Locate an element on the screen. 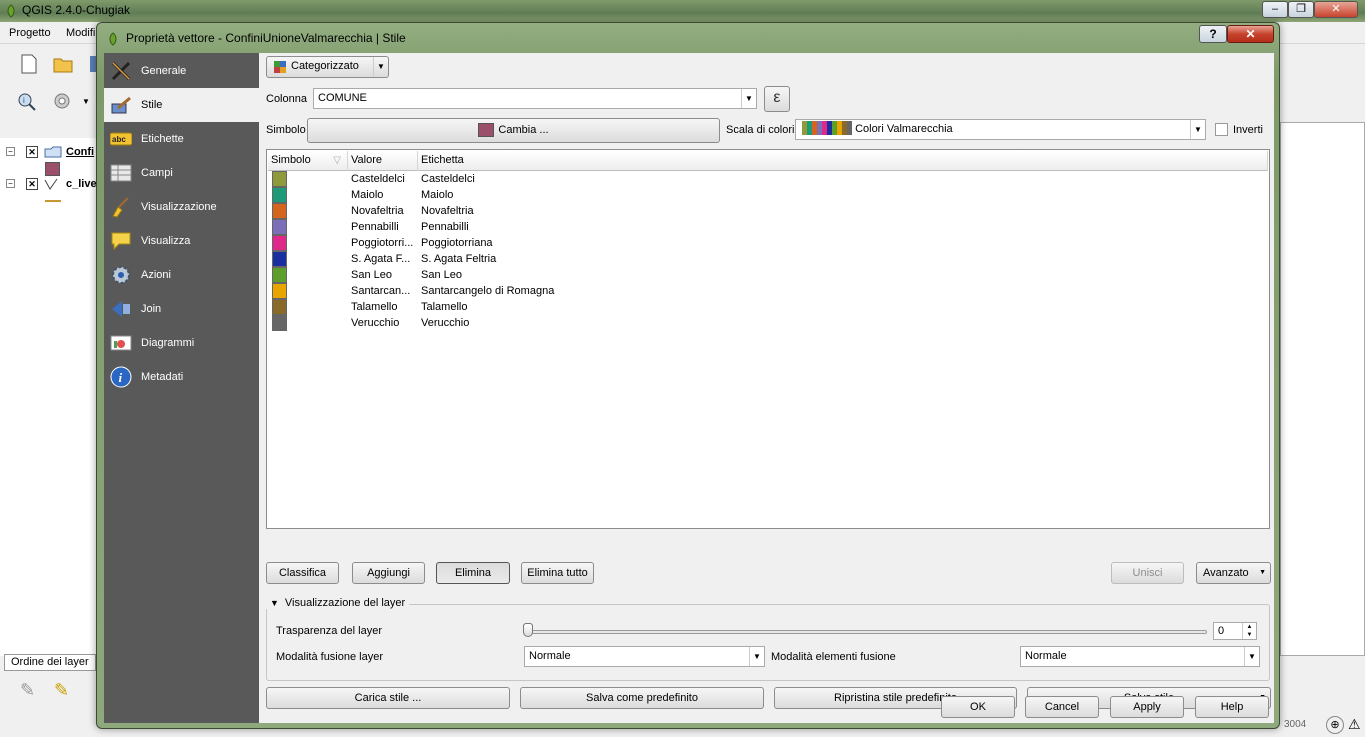 Image resolution: width=1365 pixels, height=737 pixels. classify-button: Classifica is located at coordinates (302, 573).